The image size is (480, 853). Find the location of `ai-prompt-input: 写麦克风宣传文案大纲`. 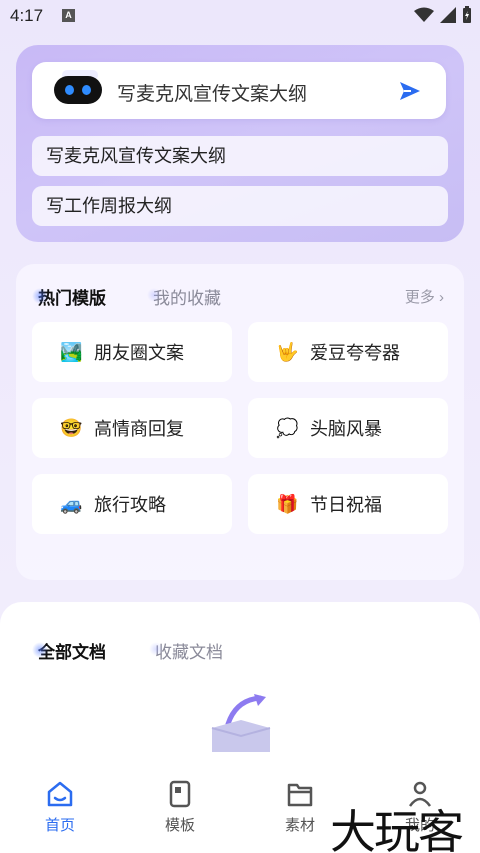

ai-prompt-input: 写麦克风宣传文案大纲 is located at coordinates (239, 90).